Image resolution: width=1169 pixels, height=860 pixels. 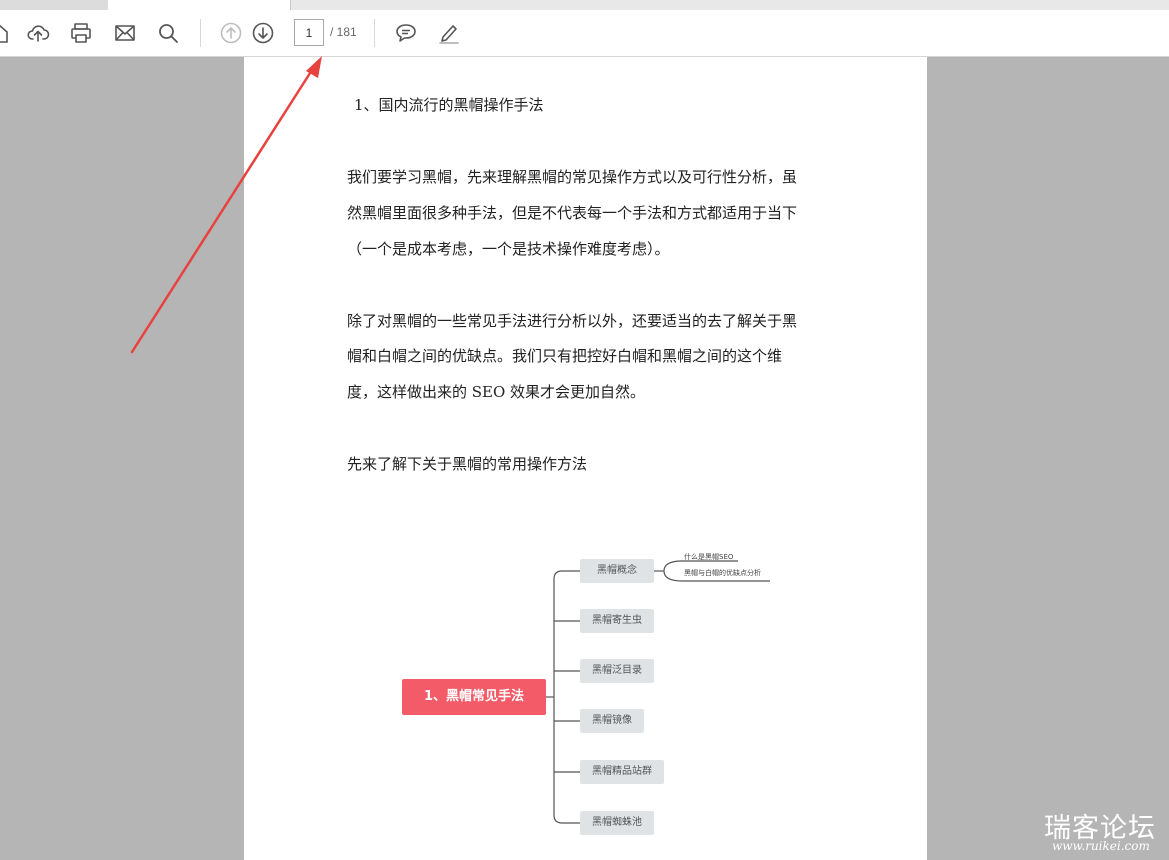 I want to click on tab-left, so click(x=54, y=5).